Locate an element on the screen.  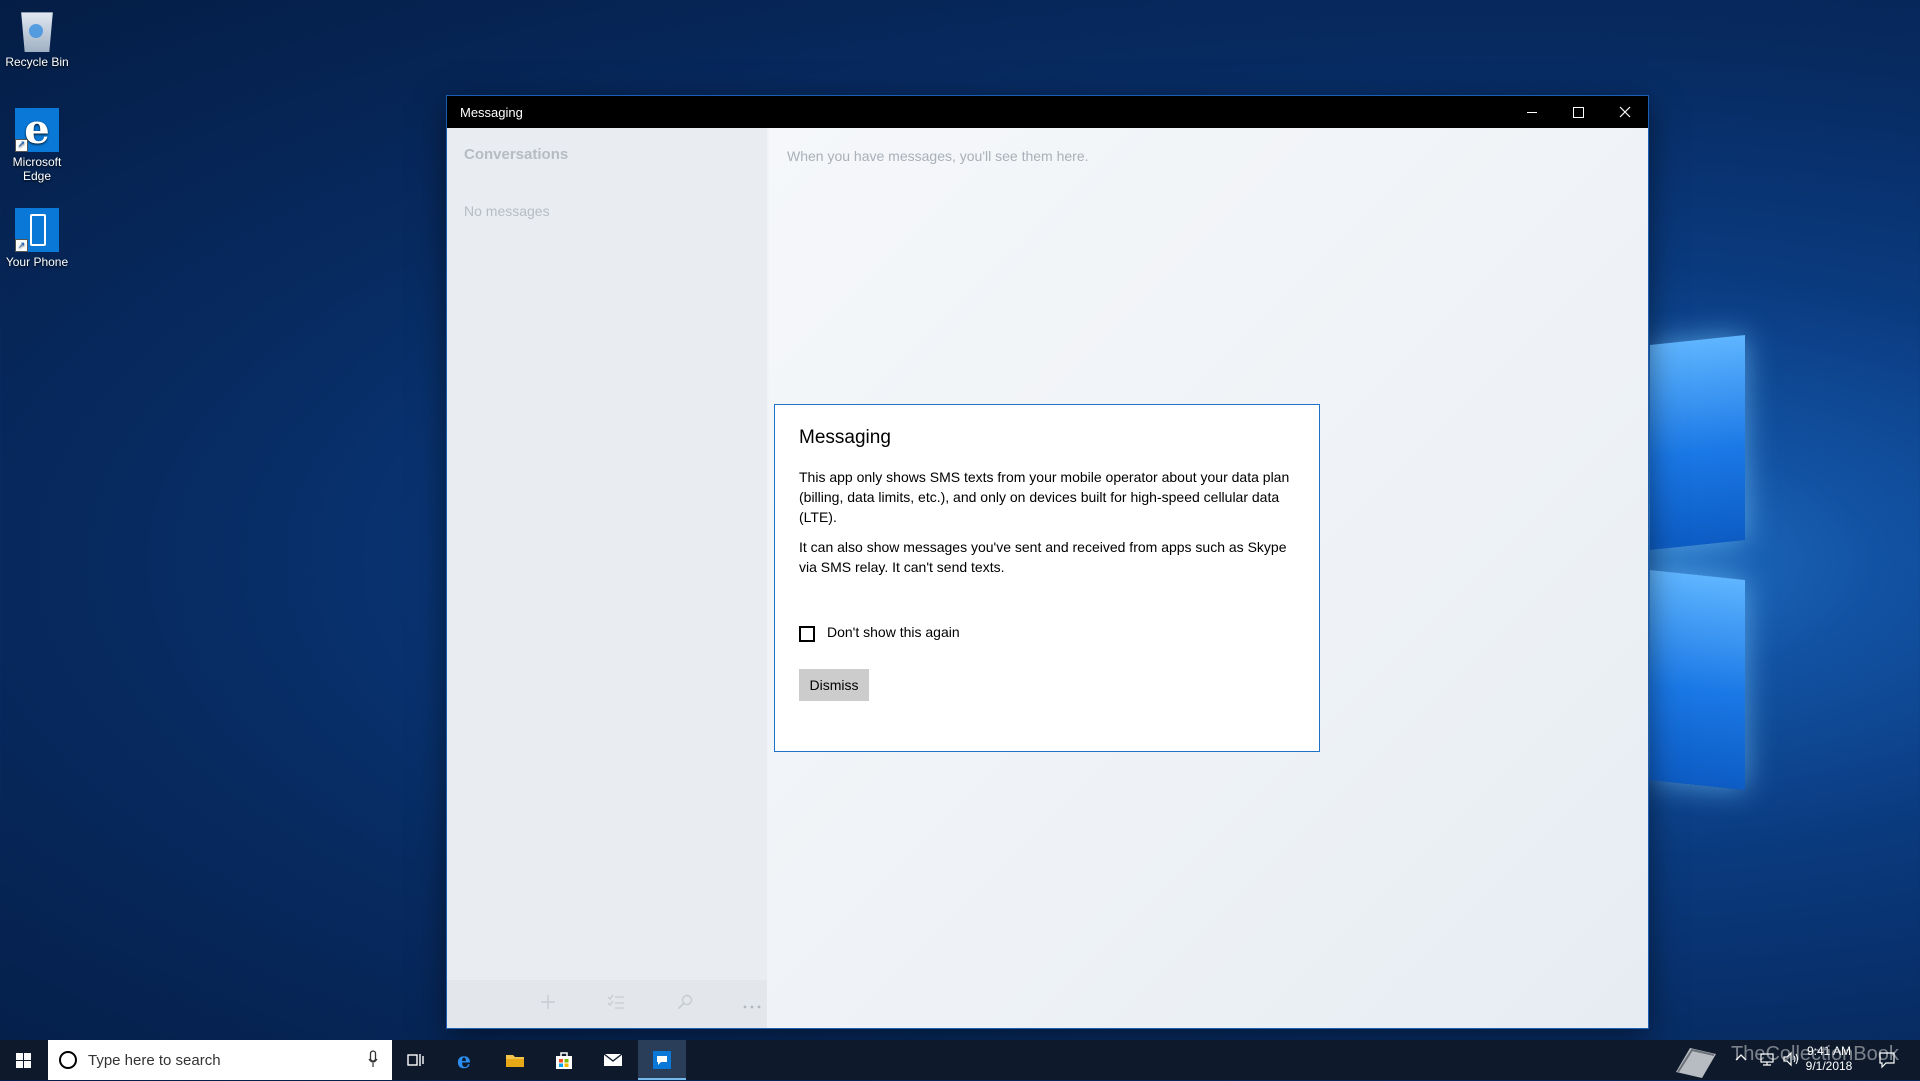
logo-pane-top is located at coordinates (1697, 442).